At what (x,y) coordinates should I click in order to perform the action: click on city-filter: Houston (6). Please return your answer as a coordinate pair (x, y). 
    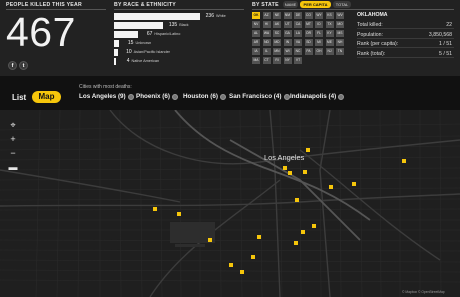
    Looking at the image, I should click on (200, 96).